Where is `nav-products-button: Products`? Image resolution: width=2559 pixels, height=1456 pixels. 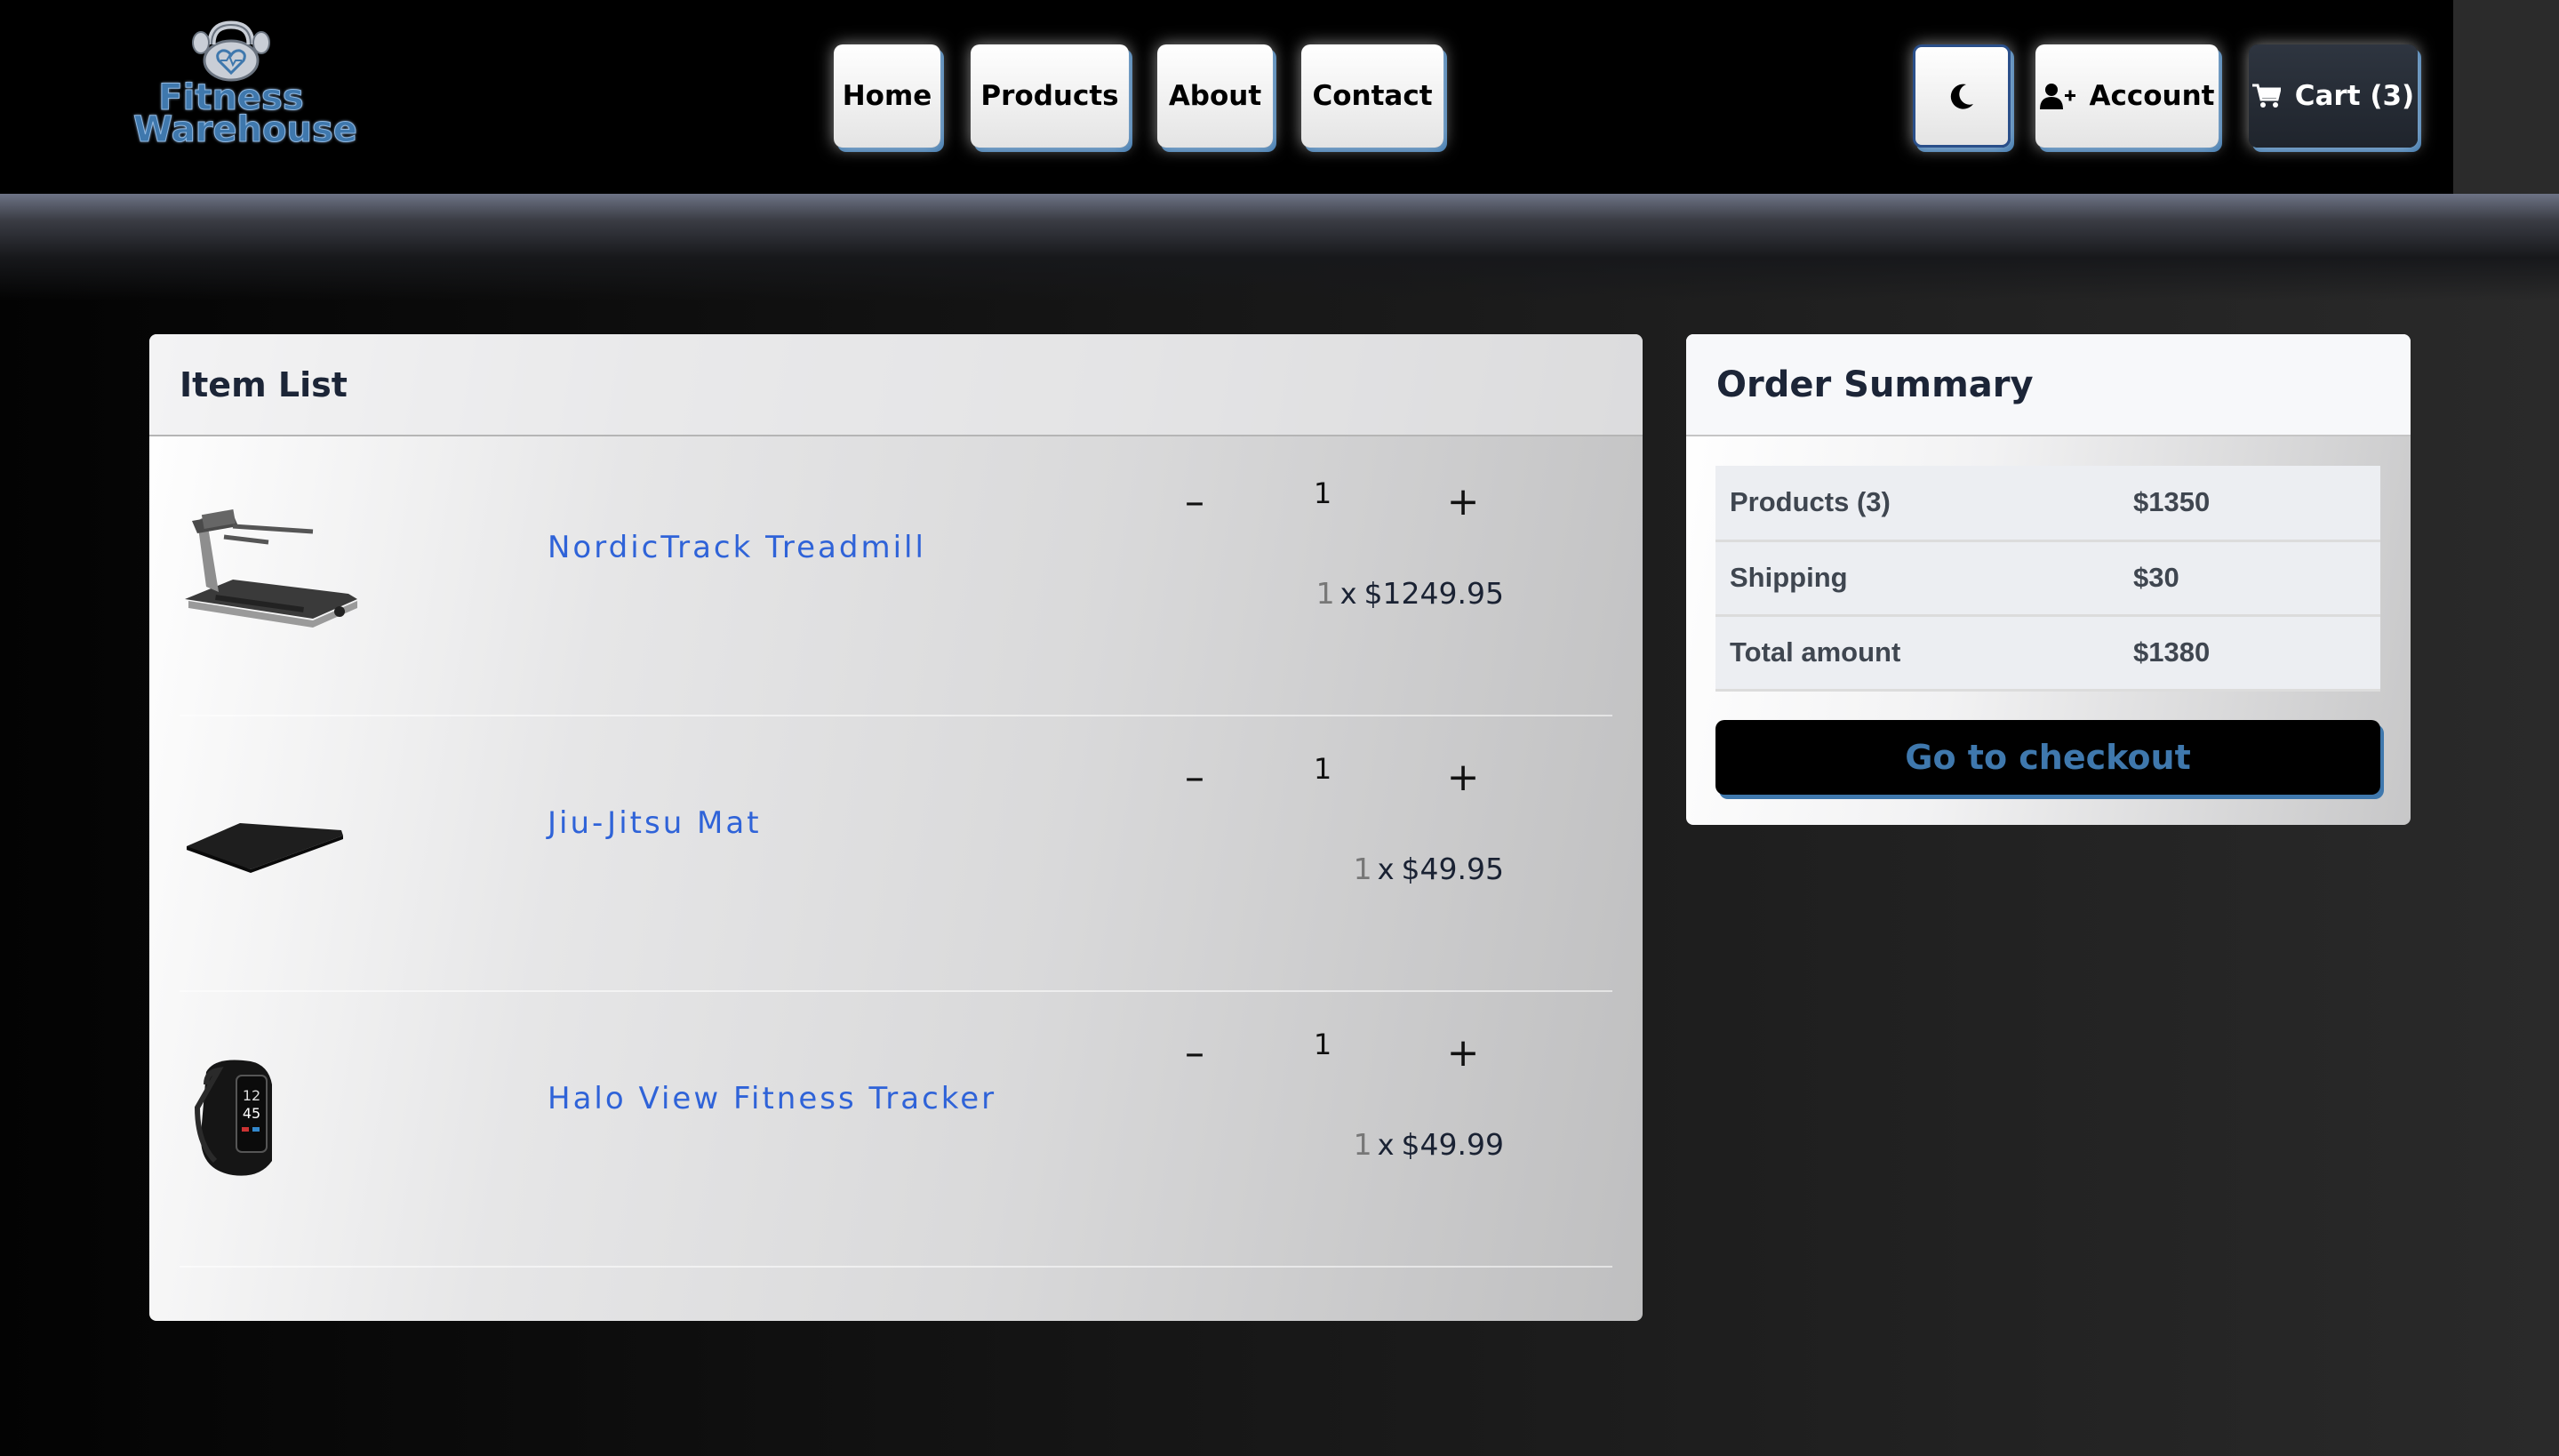 nav-products-button: Products is located at coordinates (1050, 96).